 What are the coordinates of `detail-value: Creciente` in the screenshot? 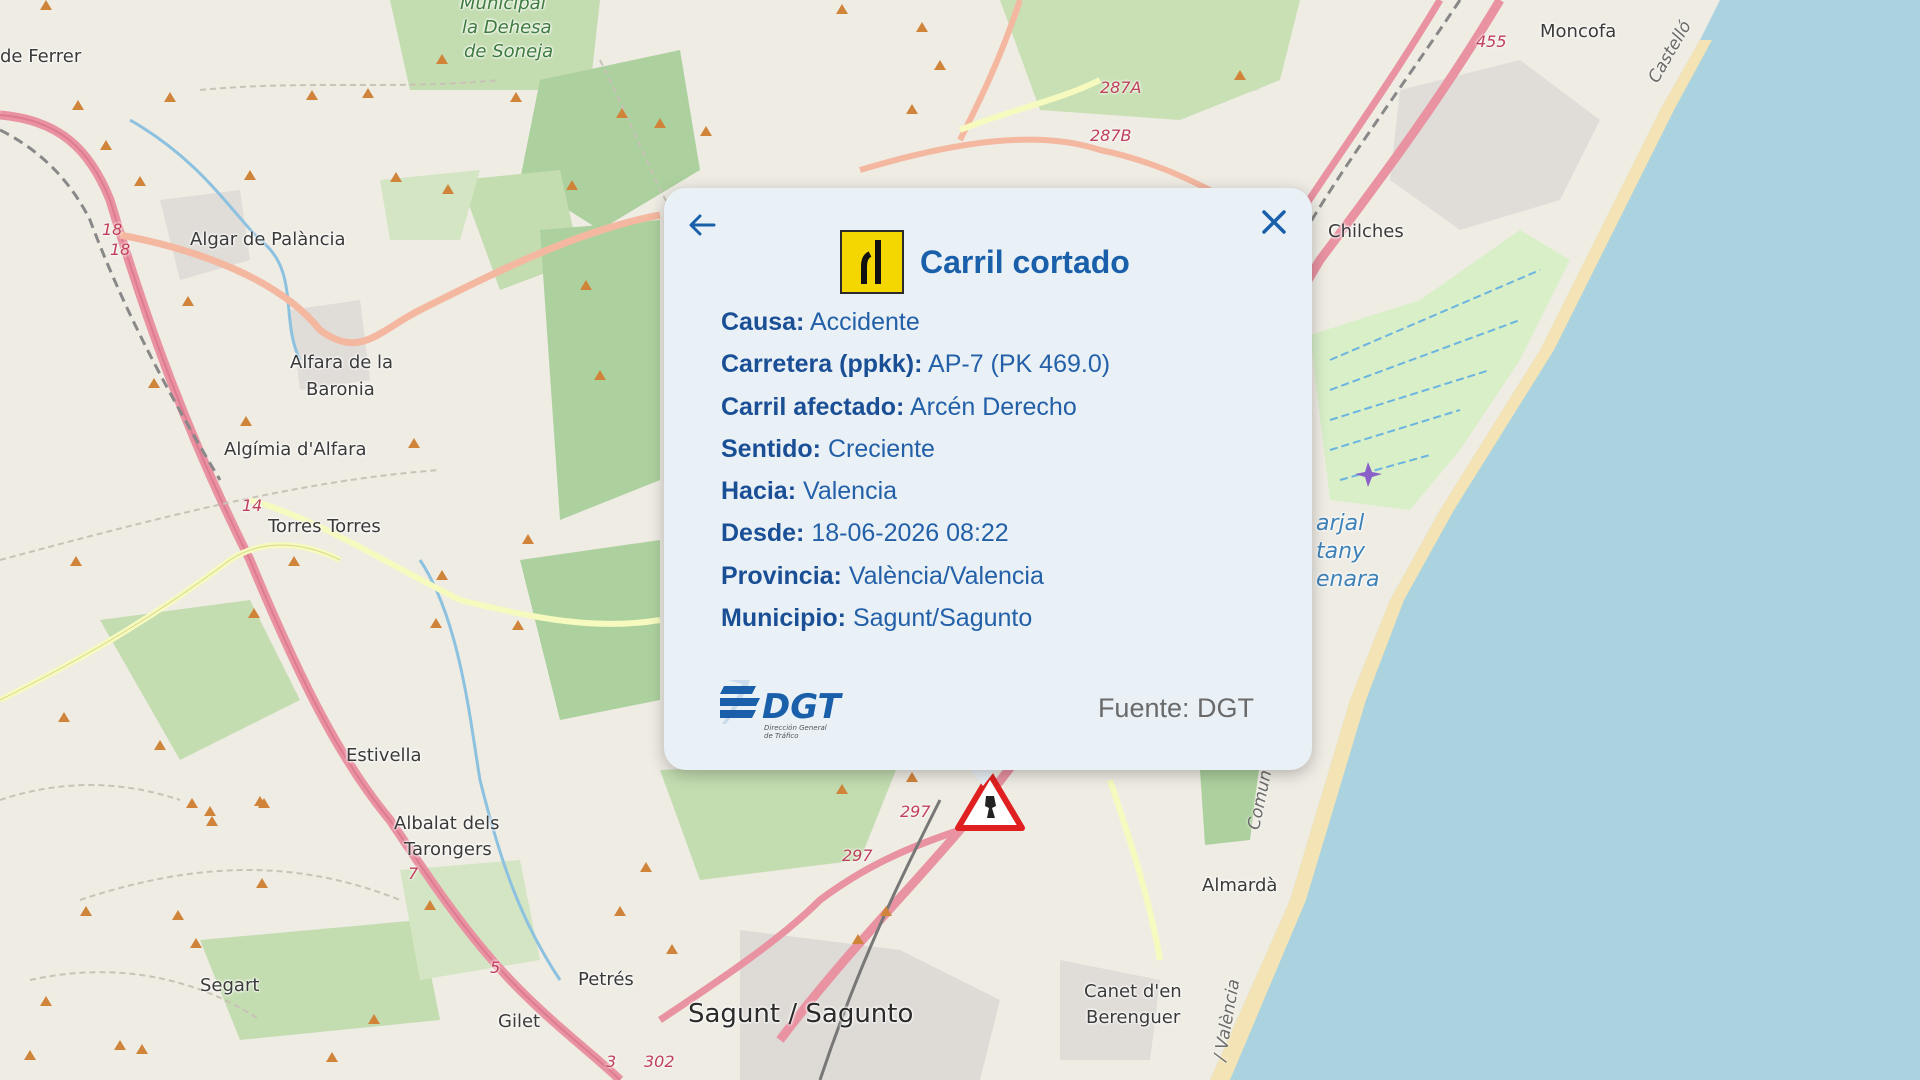 It's located at (881, 448).